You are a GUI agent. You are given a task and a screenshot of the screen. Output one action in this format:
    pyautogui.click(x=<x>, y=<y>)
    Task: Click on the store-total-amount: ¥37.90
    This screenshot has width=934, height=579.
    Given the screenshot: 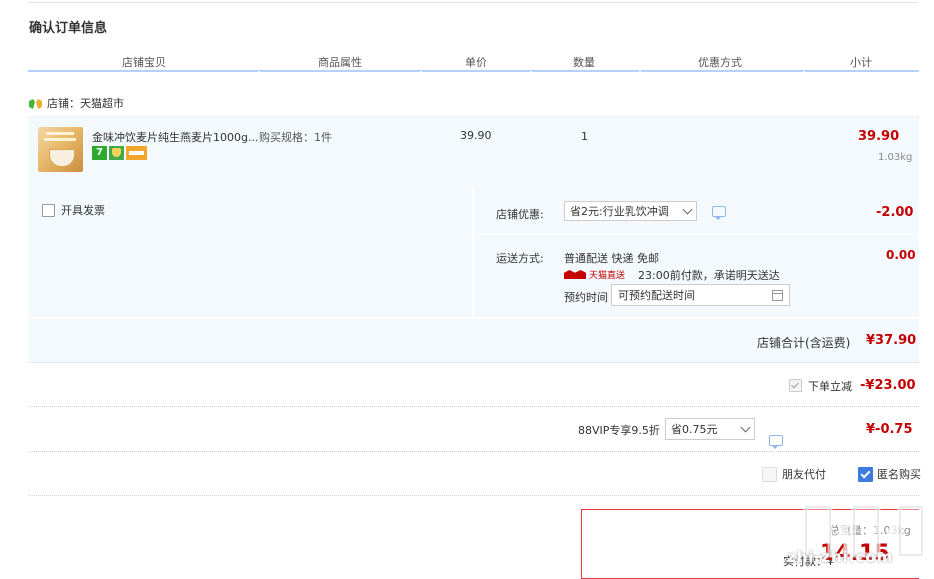 What is the action you would take?
    pyautogui.click(x=891, y=340)
    